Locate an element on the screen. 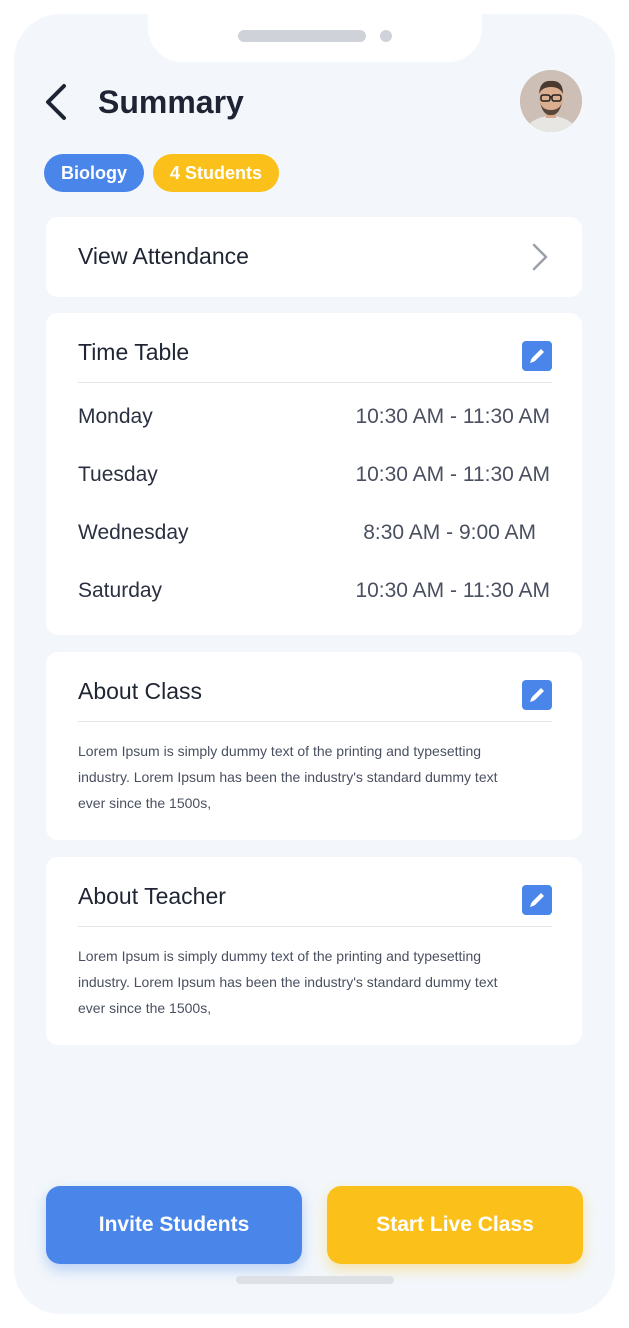 This screenshot has width=629, height=1328. avatar is located at coordinates (551, 101).